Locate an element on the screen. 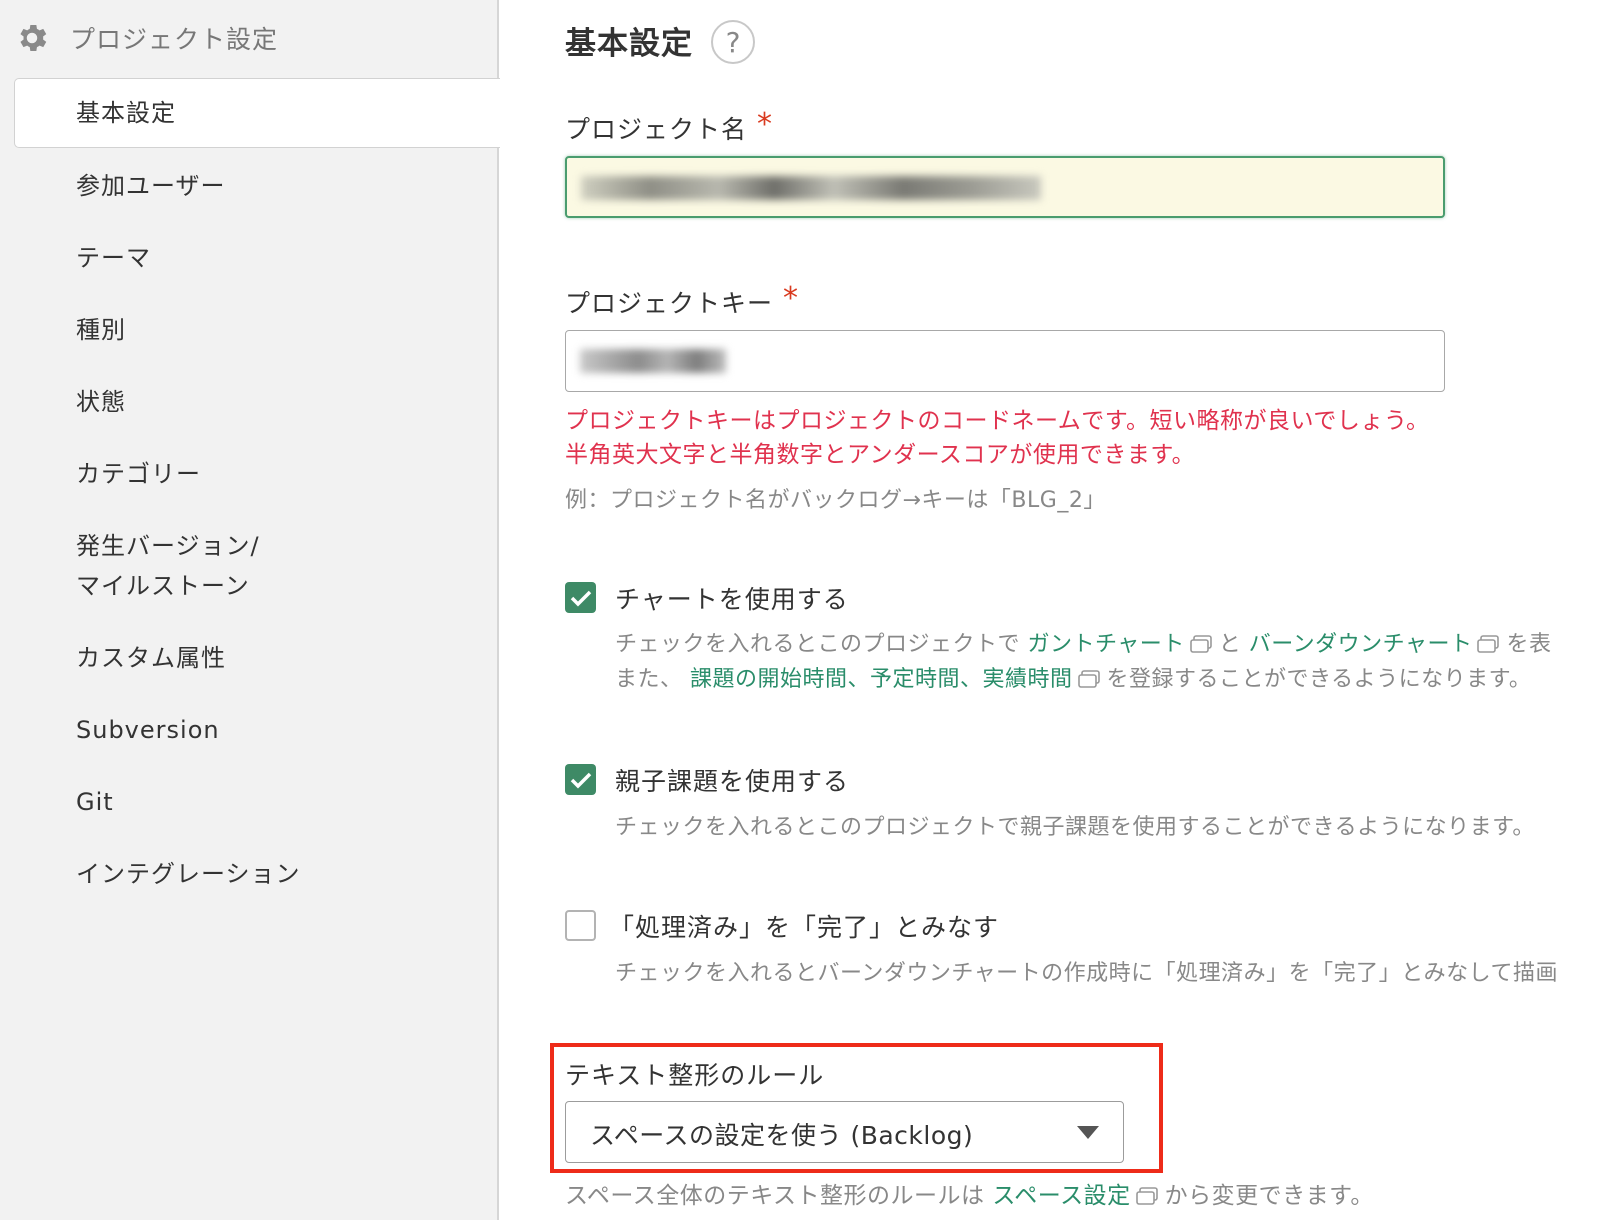 The width and height of the screenshot is (1614, 1220). project-key-label: プロジェクトキー * is located at coordinates (682, 299).